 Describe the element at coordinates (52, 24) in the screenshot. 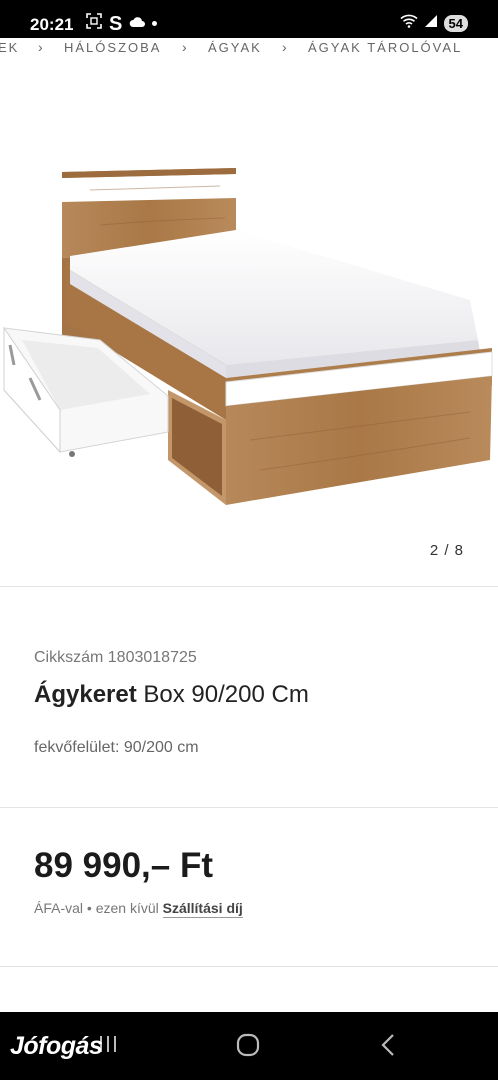

I see `status-time: 20:21` at that location.